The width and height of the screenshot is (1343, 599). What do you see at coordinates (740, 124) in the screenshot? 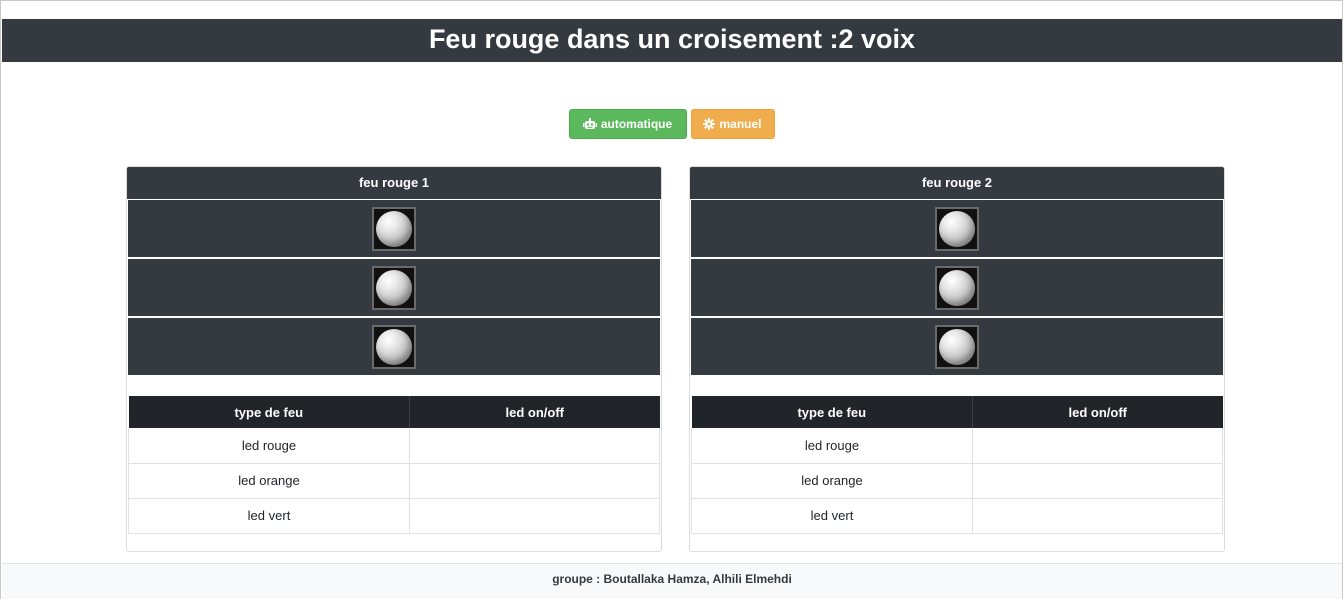
I see `manual-button-label: manuel` at bounding box center [740, 124].